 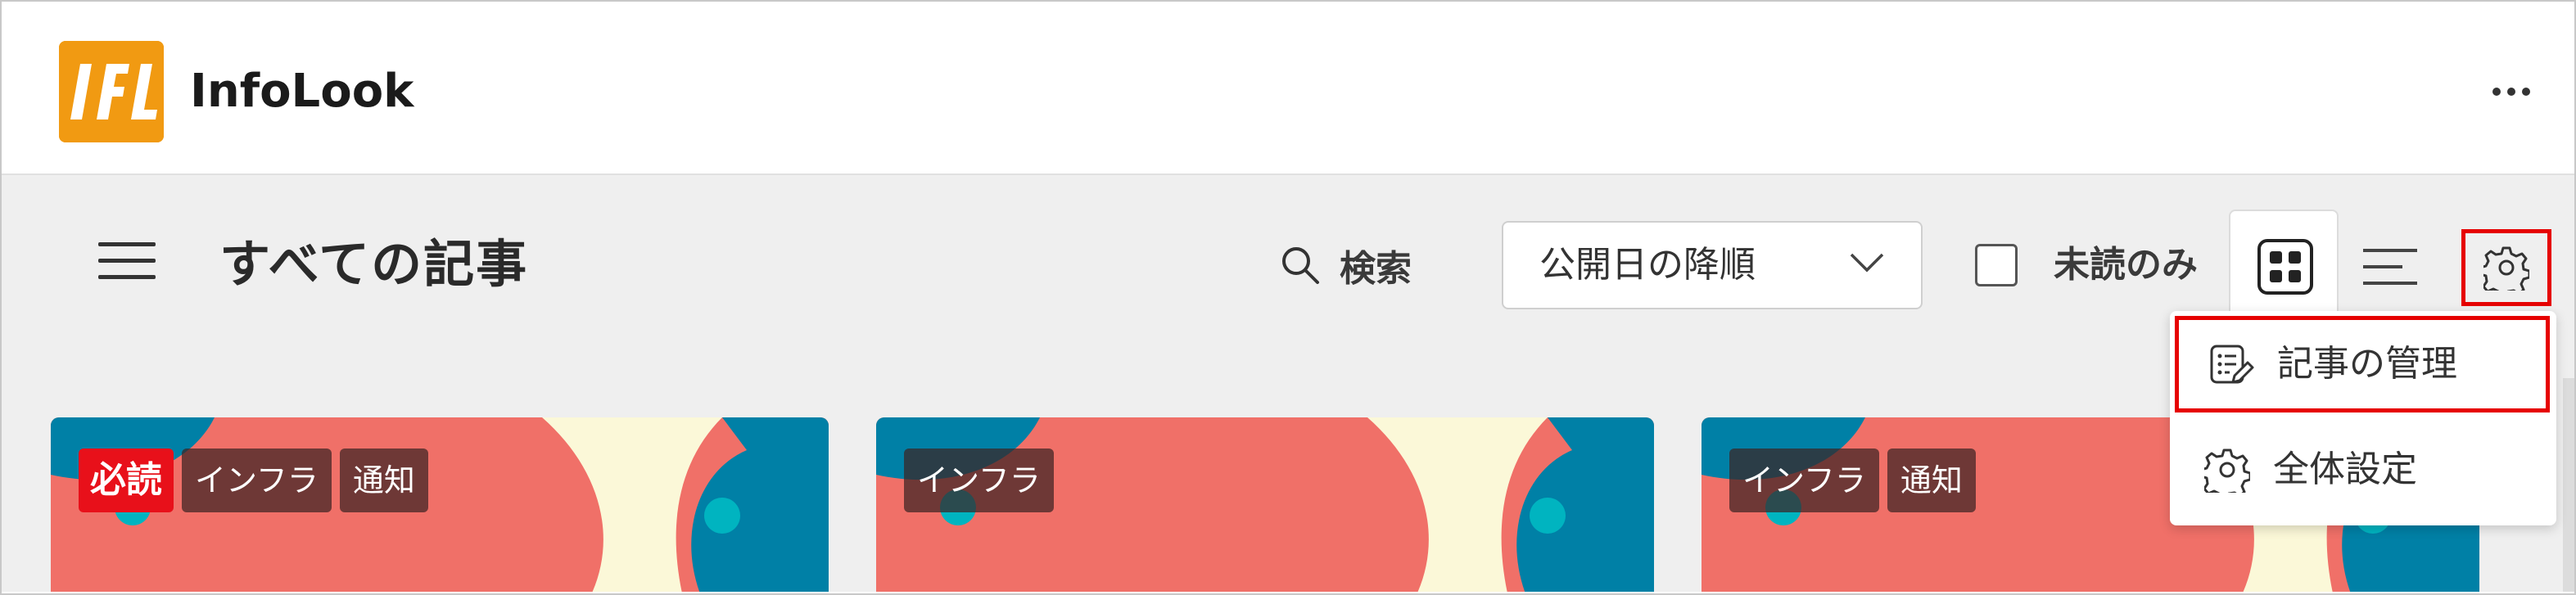 I want to click on list-view-button, so click(x=2390, y=267).